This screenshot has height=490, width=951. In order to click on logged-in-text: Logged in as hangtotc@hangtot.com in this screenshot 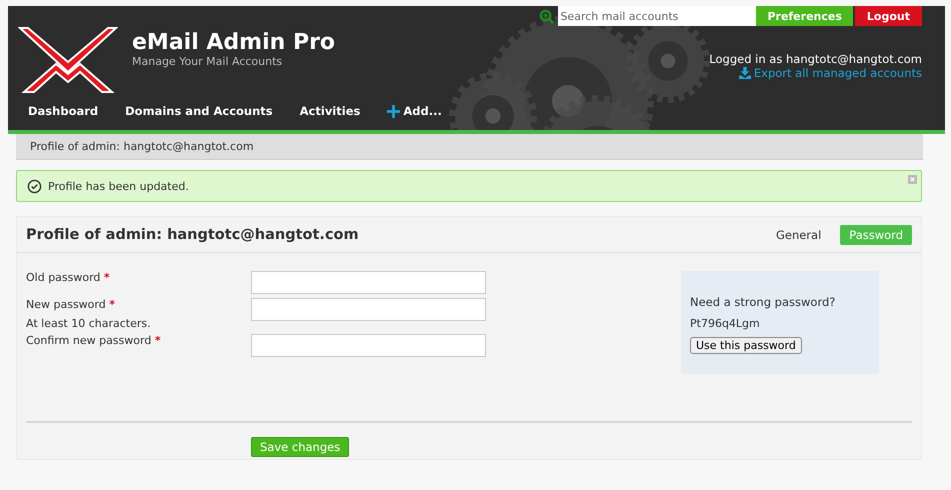, I will do `click(815, 59)`.